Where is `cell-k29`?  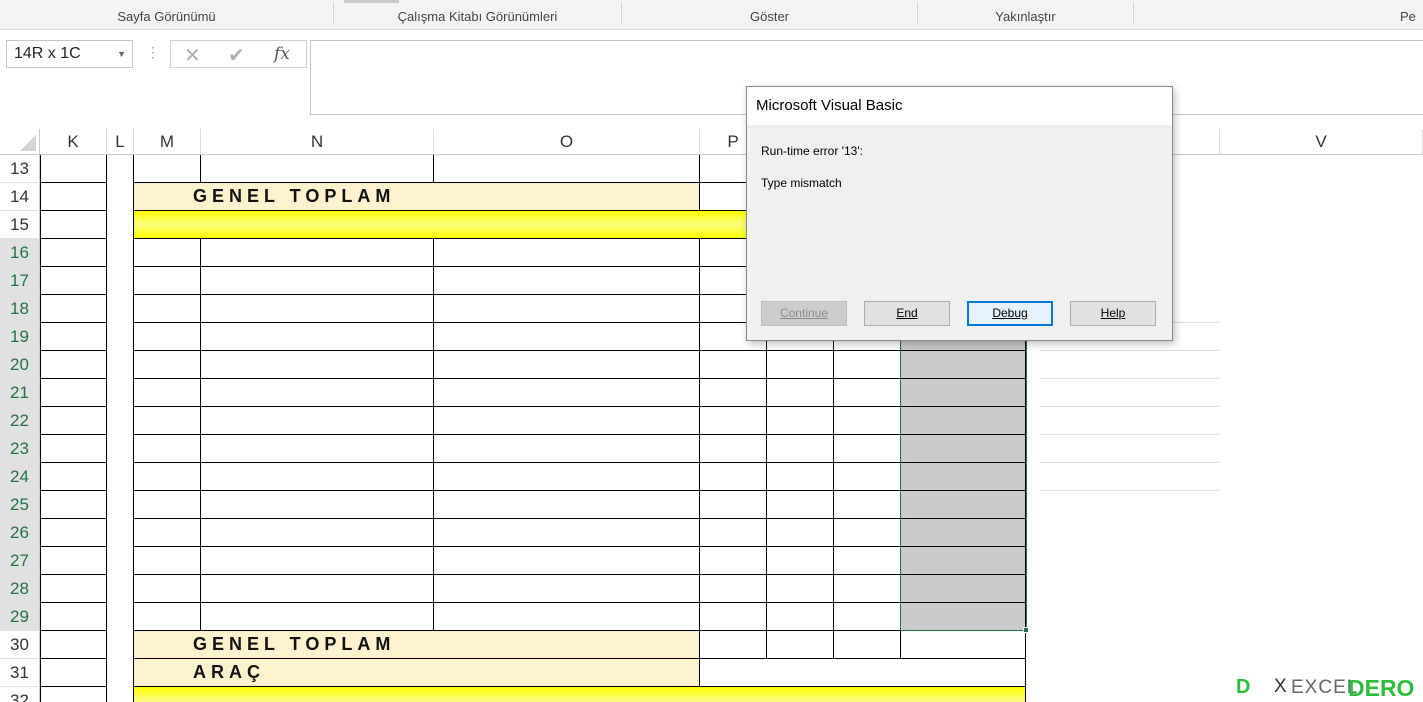
cell-k29 is located at coordinates (73, 617).